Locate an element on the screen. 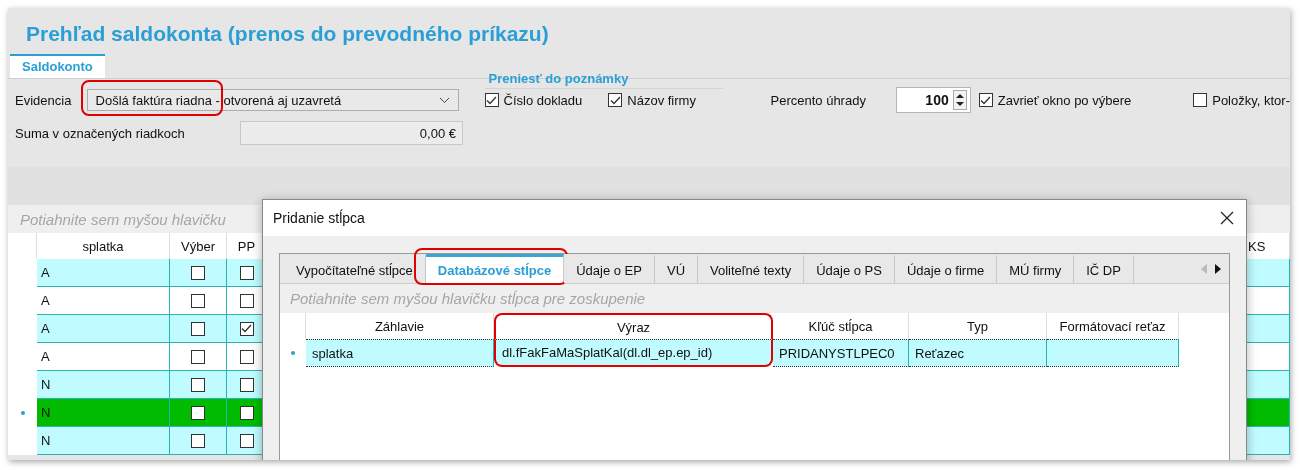  table-cell: dl.fFakFaMaSplatKal(dl.dl_ep.ep_id) is located at coordinates (633, 353).